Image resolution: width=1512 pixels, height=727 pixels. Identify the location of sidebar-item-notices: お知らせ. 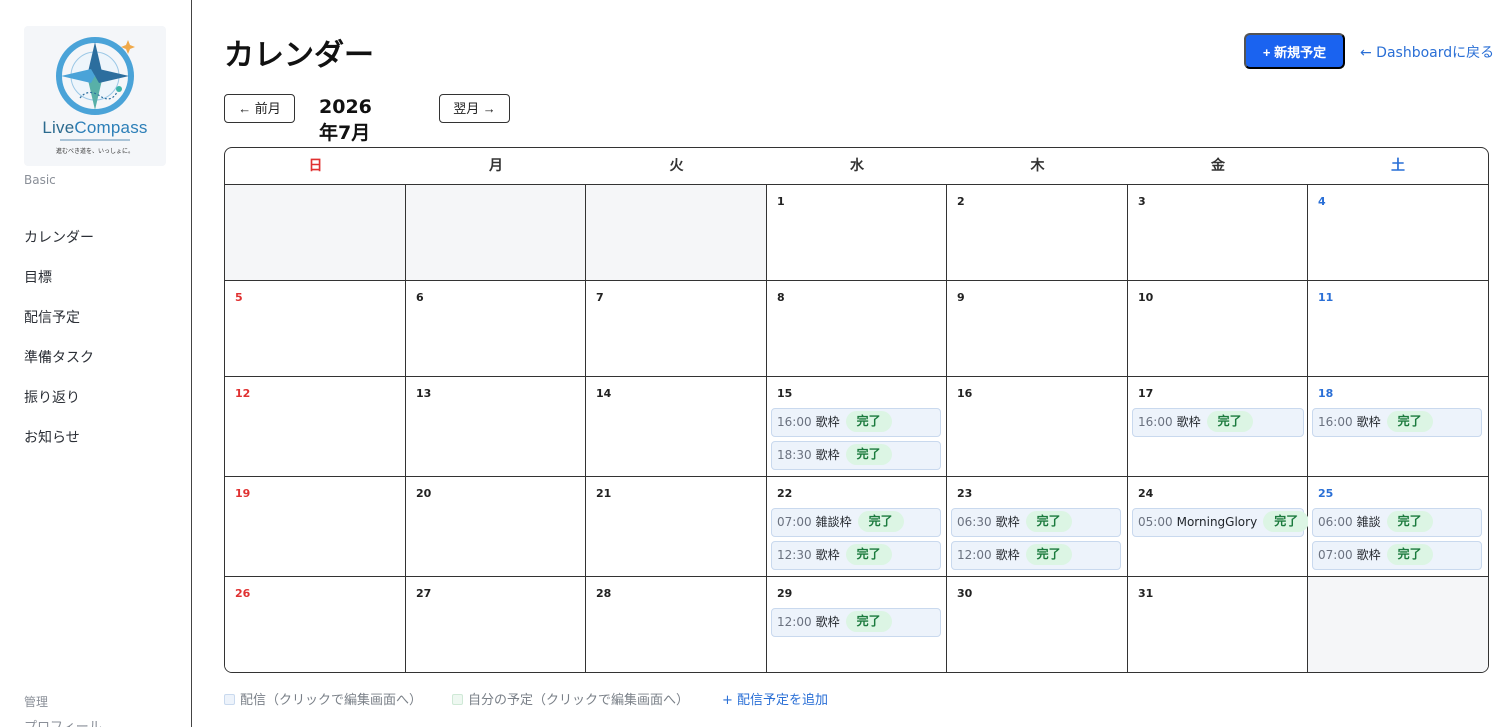
(59, 447).